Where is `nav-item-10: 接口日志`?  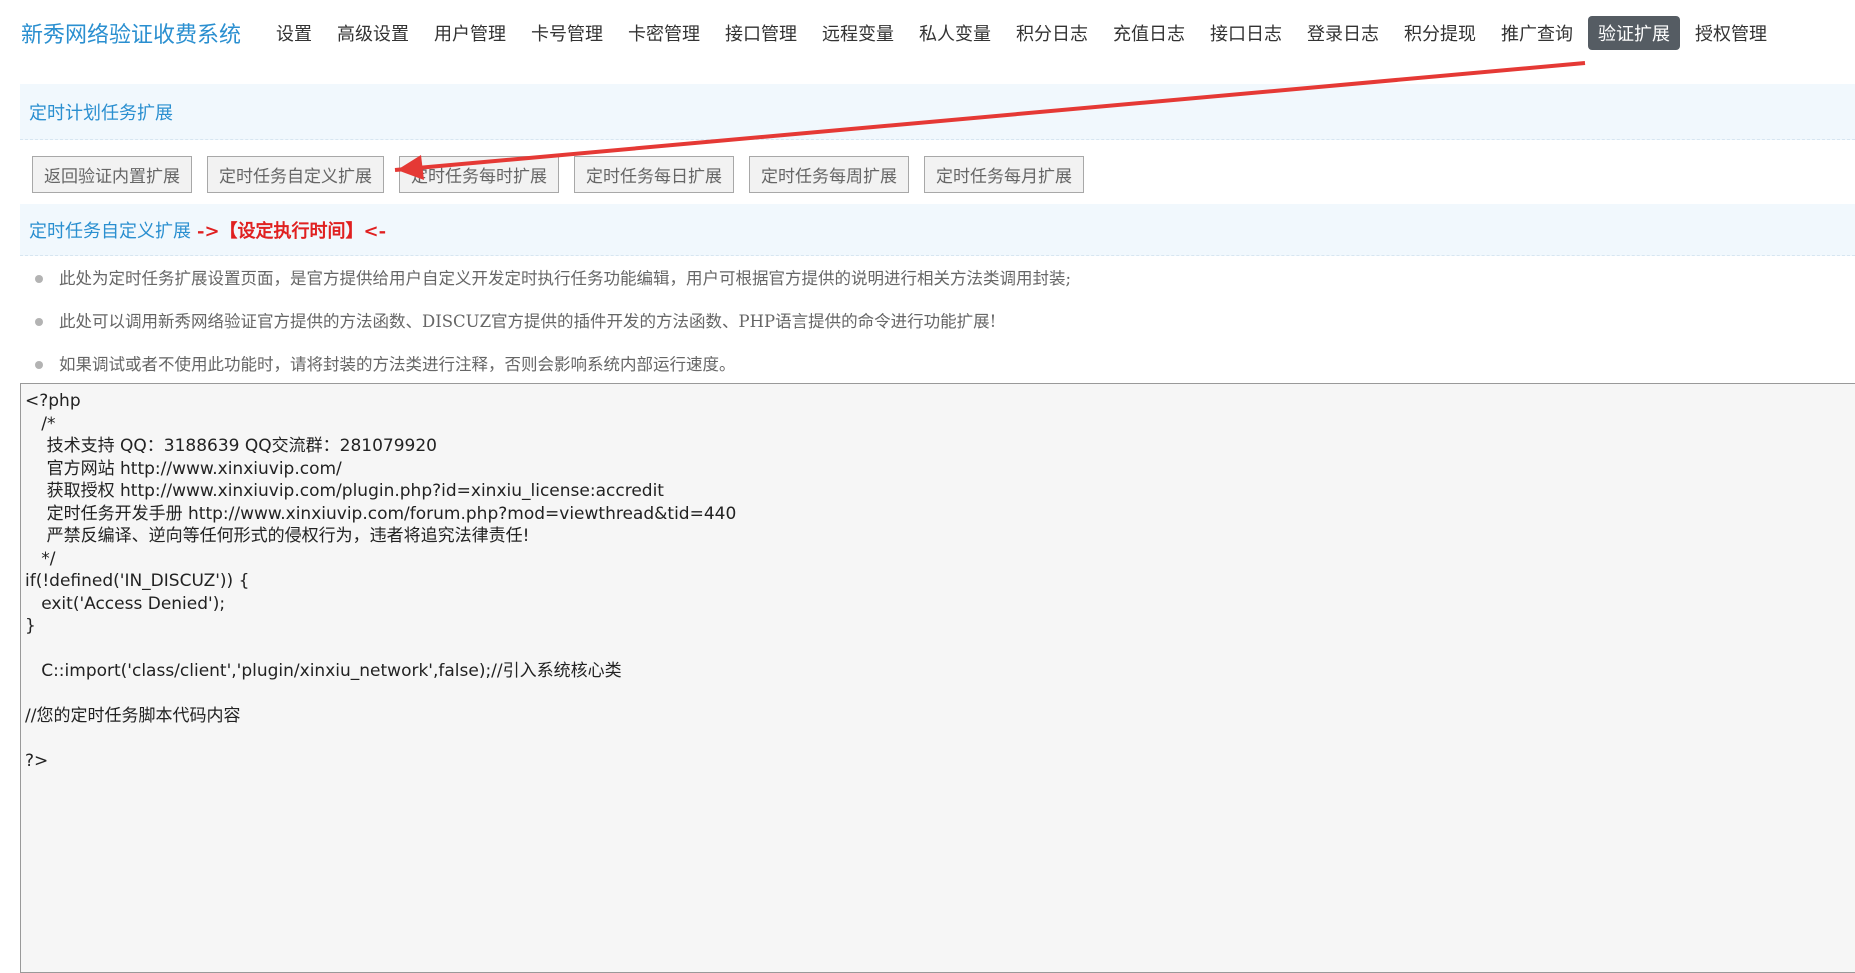 nav-item-10: 接口日志 is located at coordinates (1246, 33).